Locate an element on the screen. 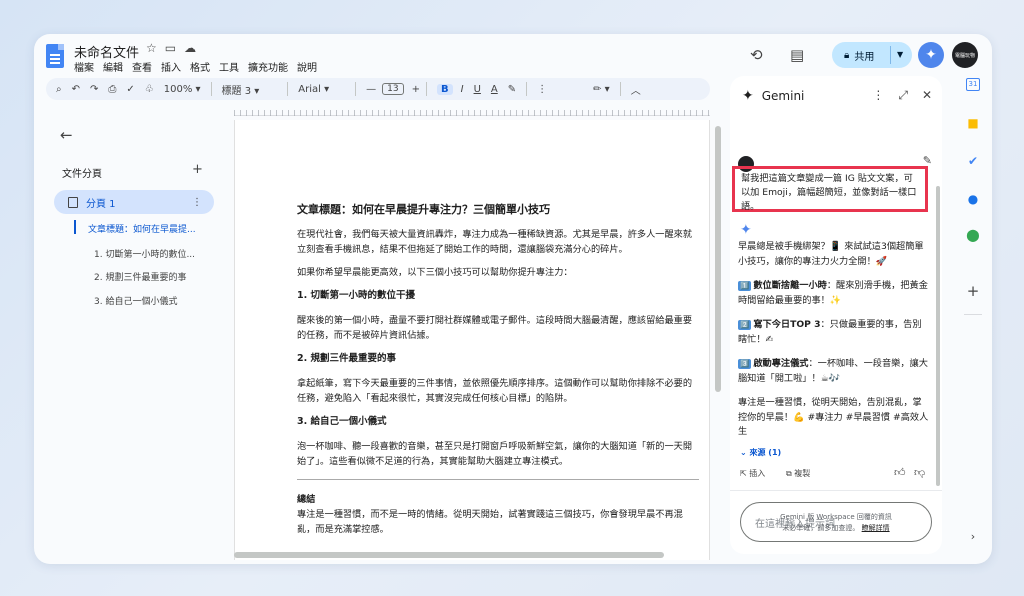 The height and width of the screenshot is (596, 1024). gemini-scrollbar is located at coordinates (938, 336).